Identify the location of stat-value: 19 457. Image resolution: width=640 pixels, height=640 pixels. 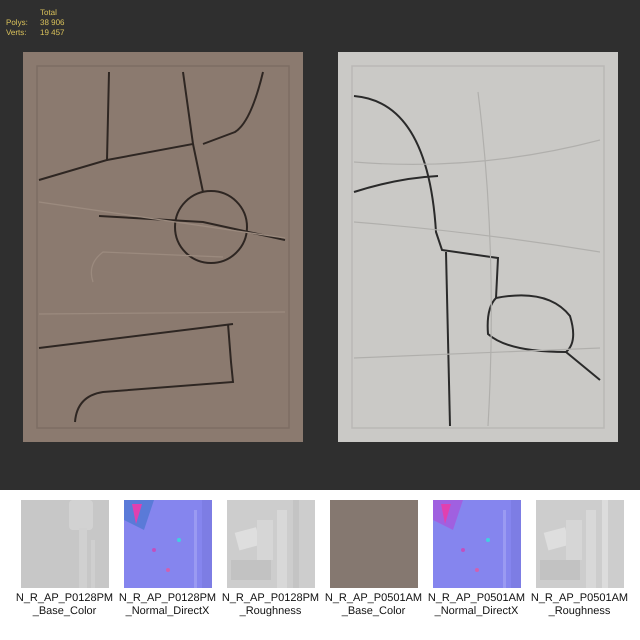
(52, 33).